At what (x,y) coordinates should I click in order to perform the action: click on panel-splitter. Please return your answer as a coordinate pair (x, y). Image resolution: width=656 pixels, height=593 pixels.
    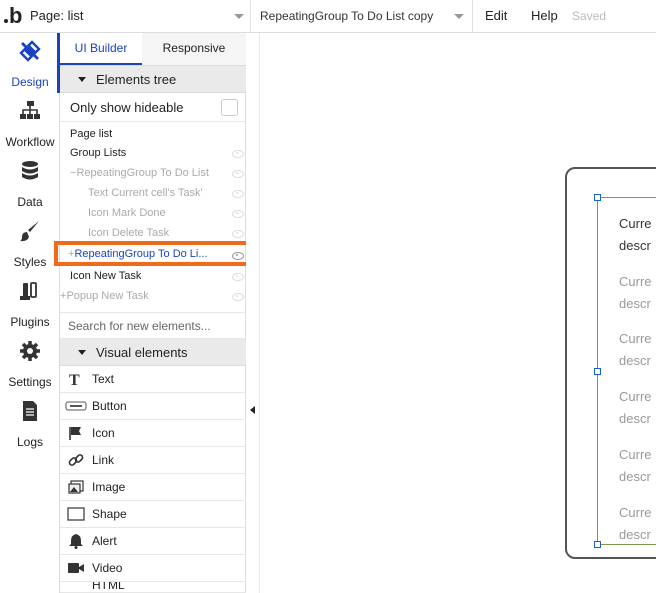
    Looking at the image, I should click on (253, 313).